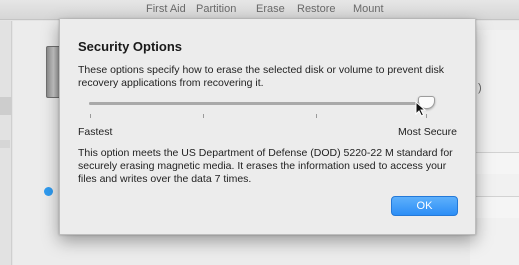 The width and height of the screenshot is (519, 265). What do you see at coordinates (6, 106) in the screenshot?
I see `sidebar-selected-item` at bounding box center [6, 106].